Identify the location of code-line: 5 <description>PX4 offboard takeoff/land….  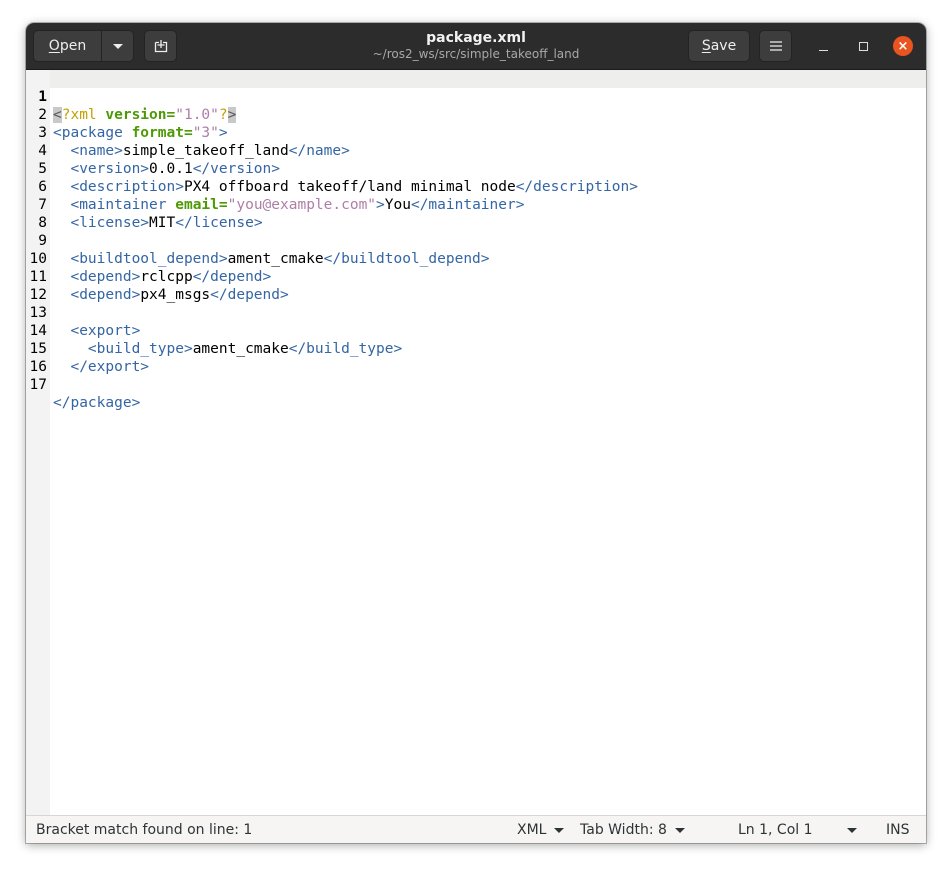
(476, 168).